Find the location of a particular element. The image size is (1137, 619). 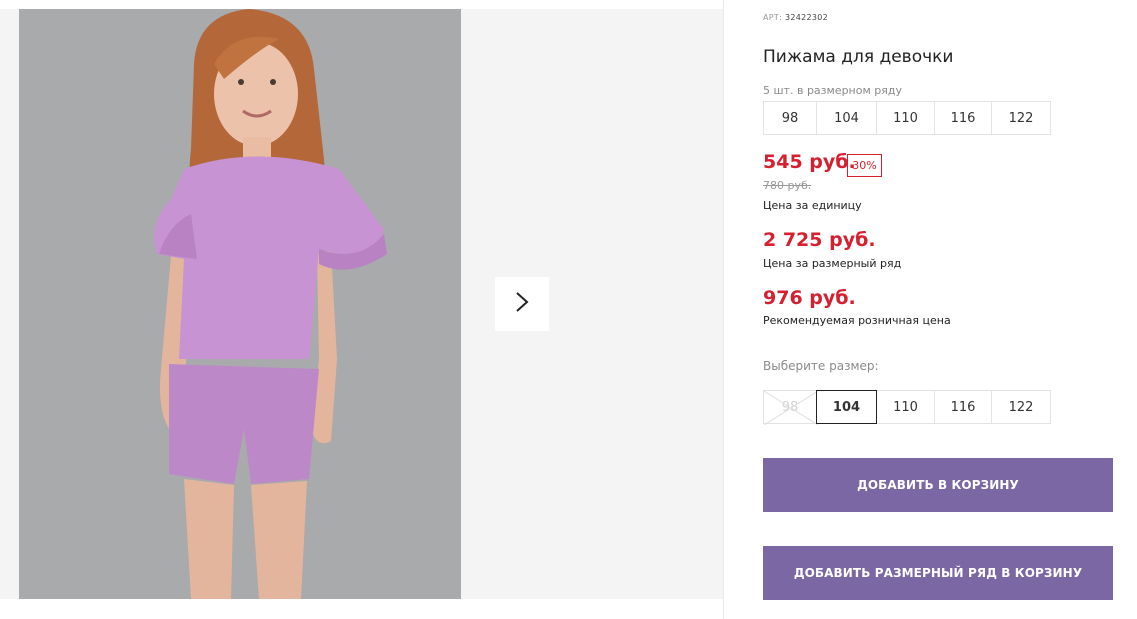

article-label: АРТ: is located at coordinates (773, 17).